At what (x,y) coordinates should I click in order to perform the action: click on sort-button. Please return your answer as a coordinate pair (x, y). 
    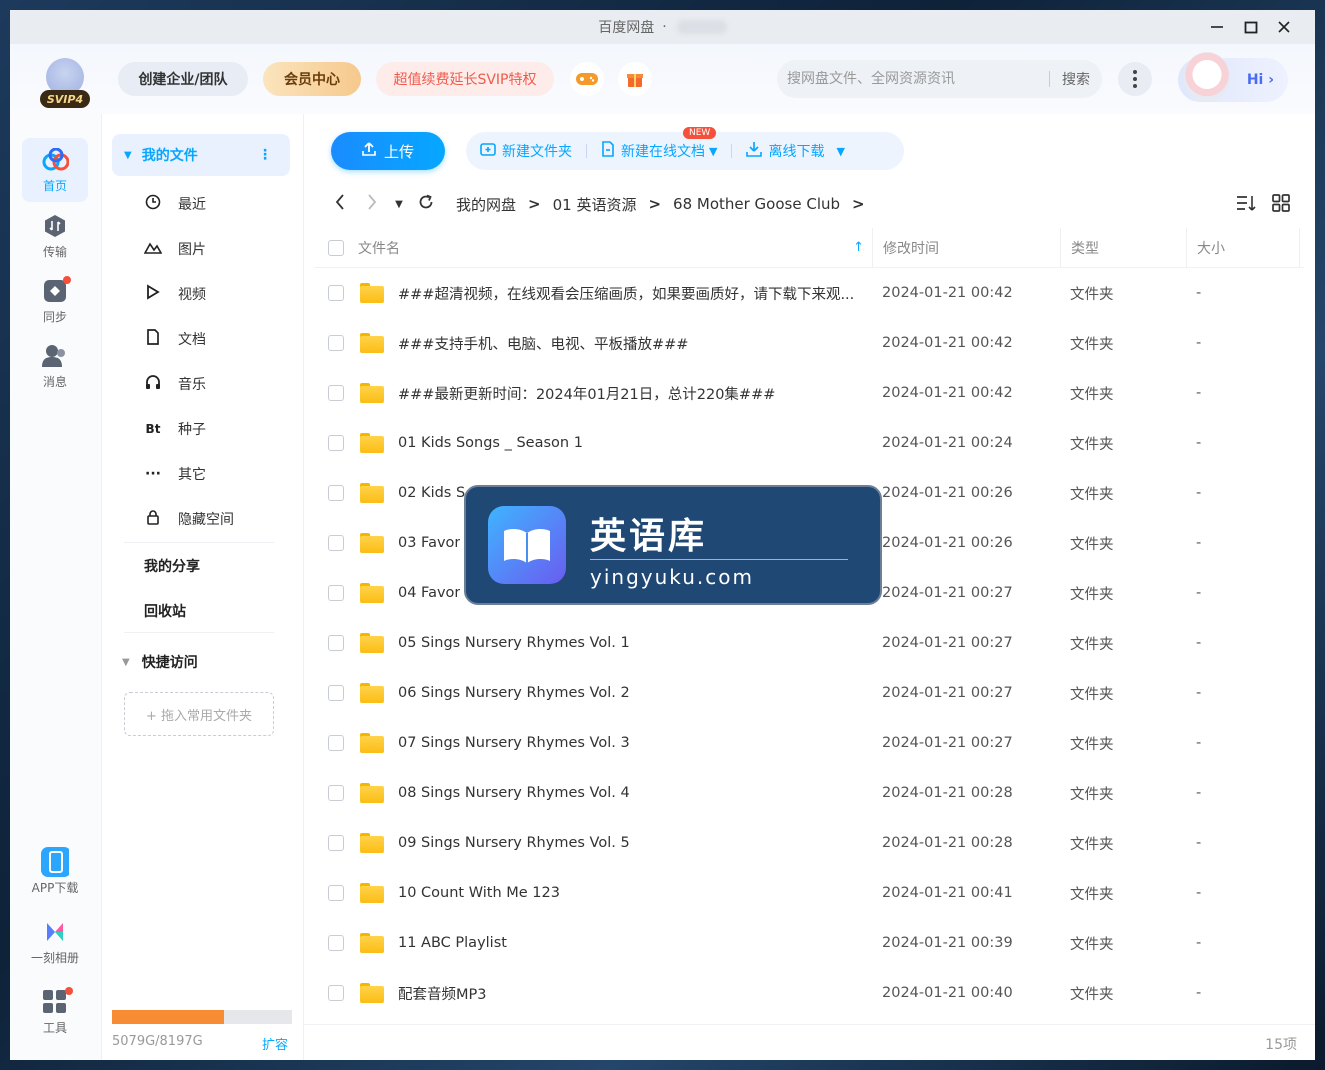
    Looking at the image, I should click on (1246, 205).